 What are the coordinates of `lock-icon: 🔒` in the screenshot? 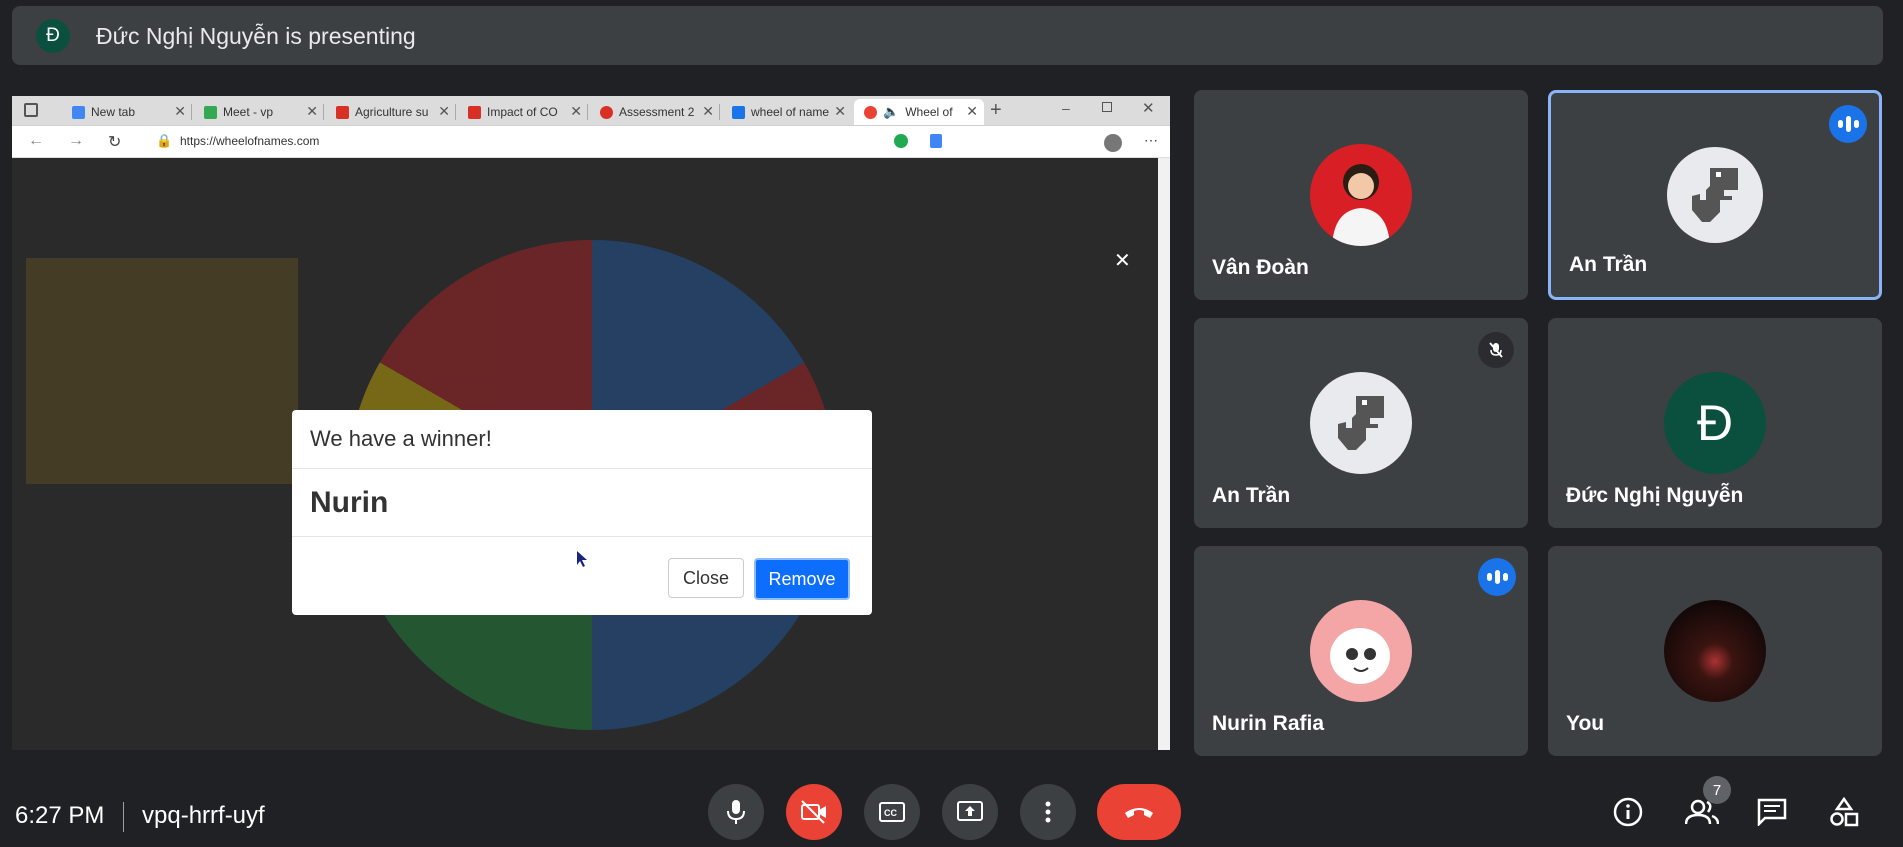 It's located at (164, 140).